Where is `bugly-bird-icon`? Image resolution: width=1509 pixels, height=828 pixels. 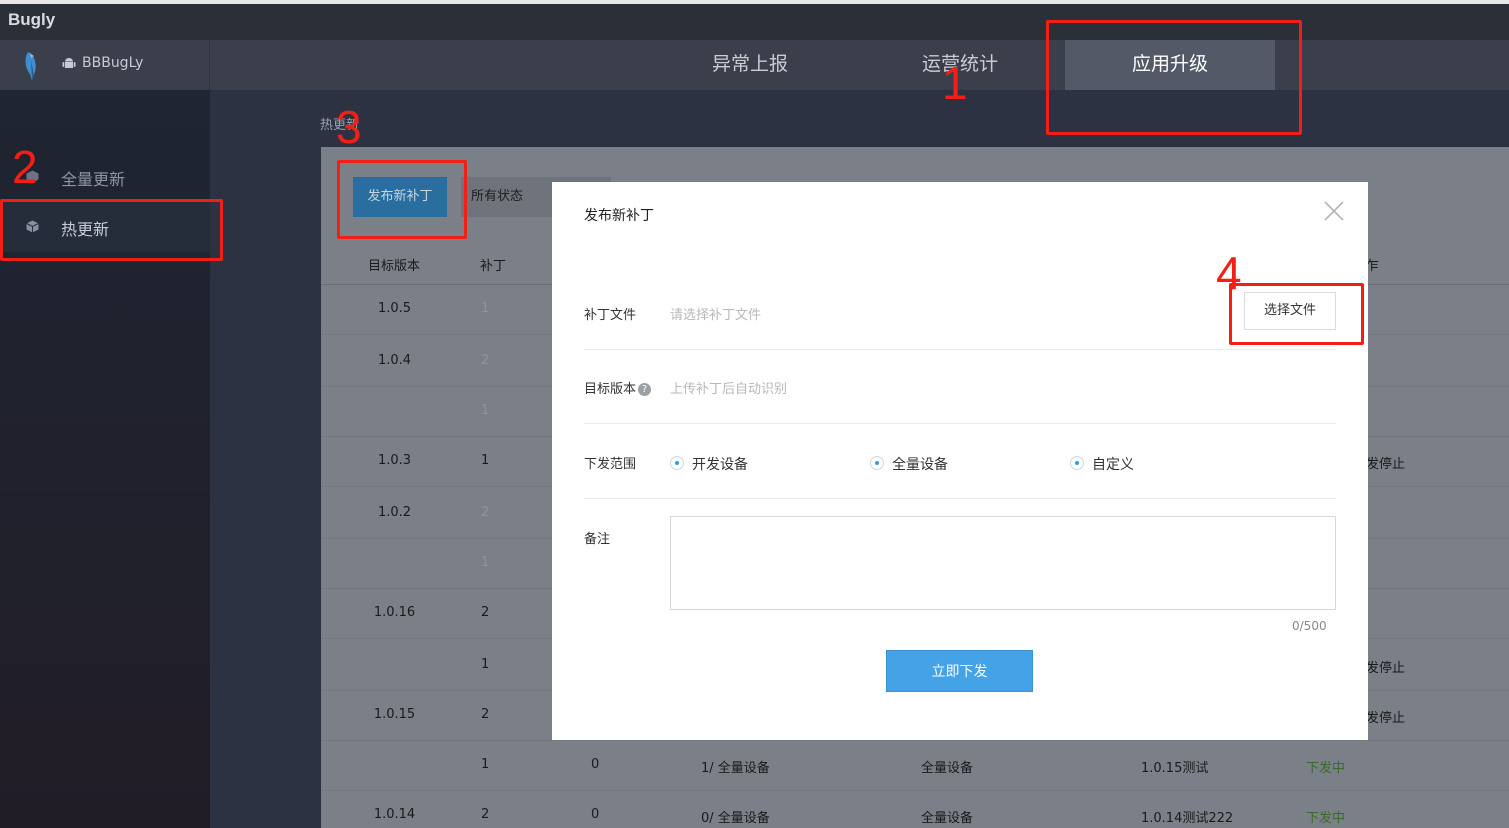
bugly-bird-icon is located at coordinates (30, 66).